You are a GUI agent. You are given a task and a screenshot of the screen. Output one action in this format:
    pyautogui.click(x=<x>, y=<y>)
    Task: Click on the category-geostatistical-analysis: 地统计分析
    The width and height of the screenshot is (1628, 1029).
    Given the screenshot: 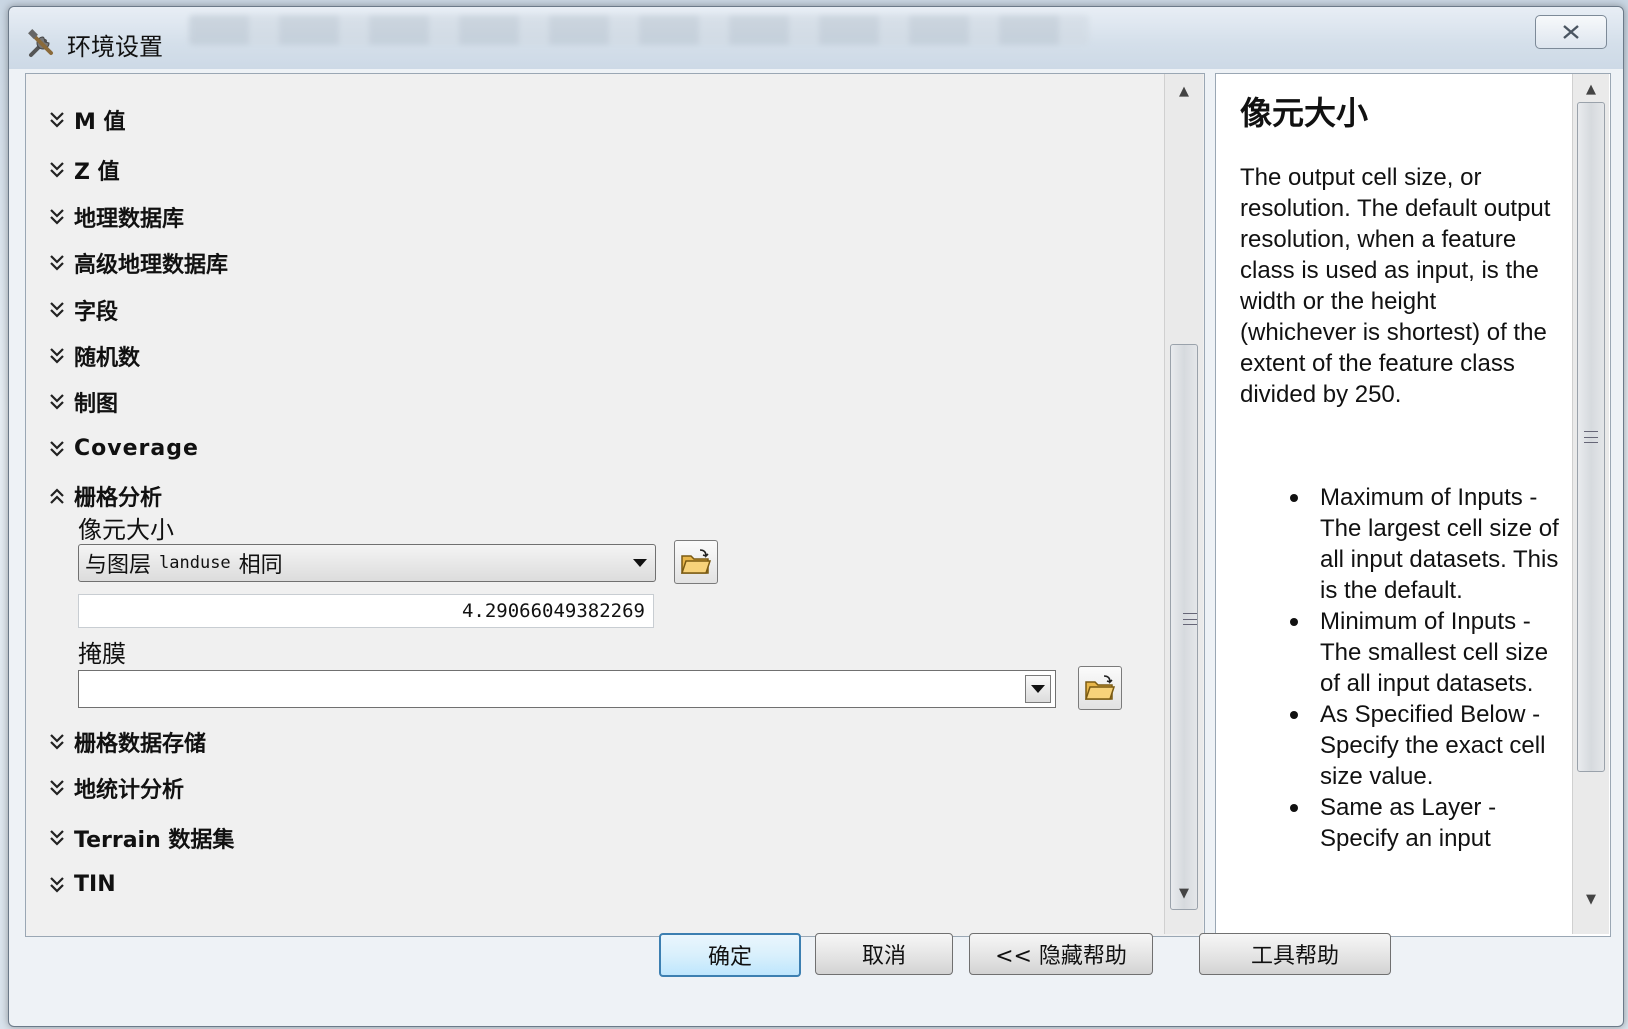 What is the action you would take?
    pyautogui.click(x=116, y=788)
    